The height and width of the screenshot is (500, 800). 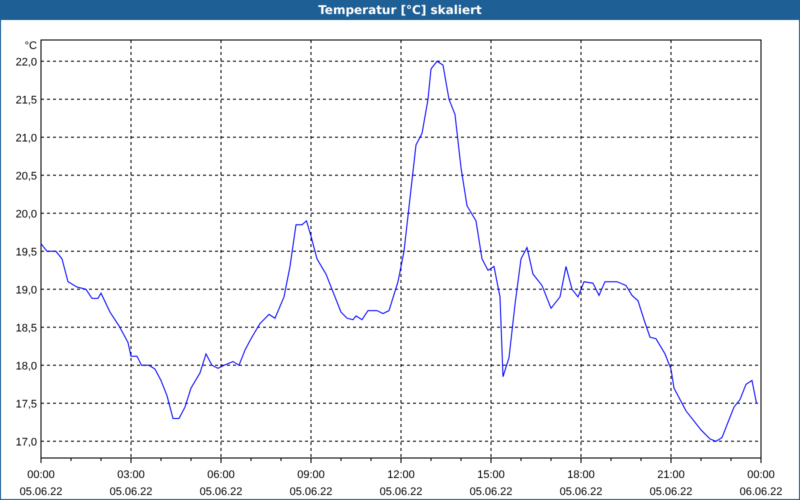 What do you see at coordinates (26, 62) in the screenshot?
I see `y-tick-label: 22,0` at bounding box center [26, 62].